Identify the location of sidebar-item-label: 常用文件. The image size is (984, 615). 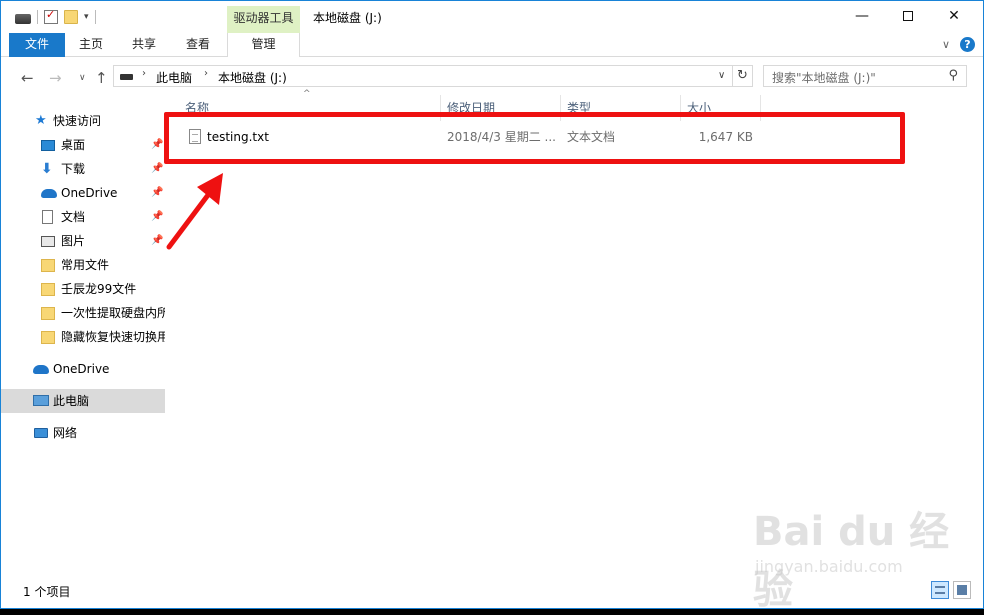
(85, 265).